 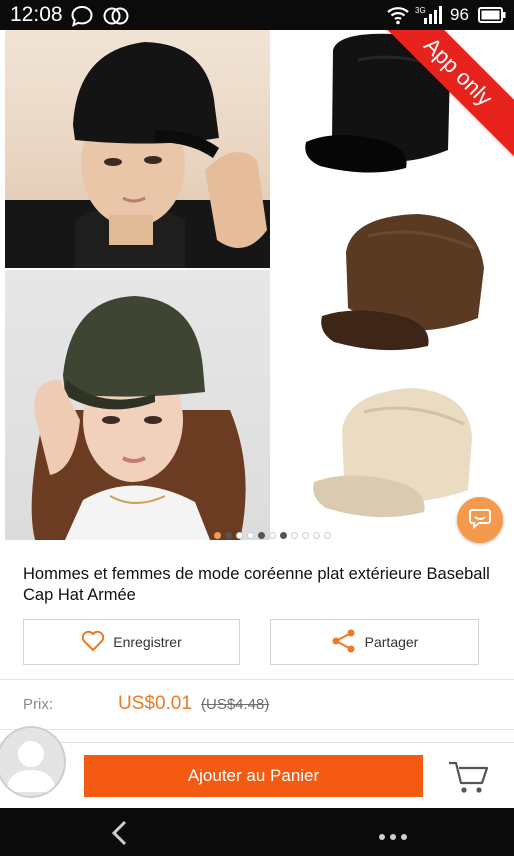 I want to click on signal-3g-icon: 3G, so click(x=430, y=17).